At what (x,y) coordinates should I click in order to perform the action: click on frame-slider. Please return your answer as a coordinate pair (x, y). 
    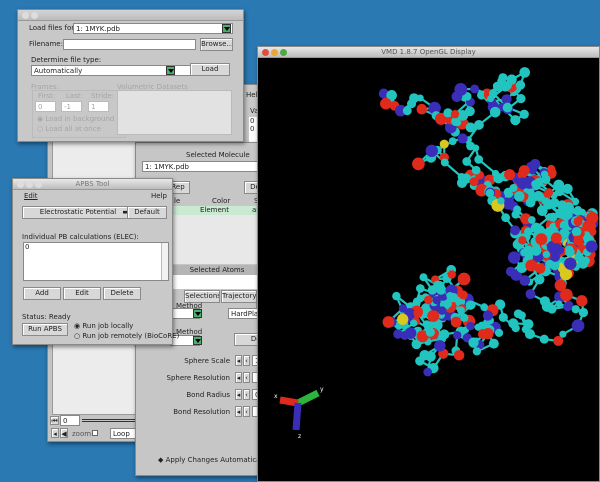
    Looking at the image, I should click on (112, 420).